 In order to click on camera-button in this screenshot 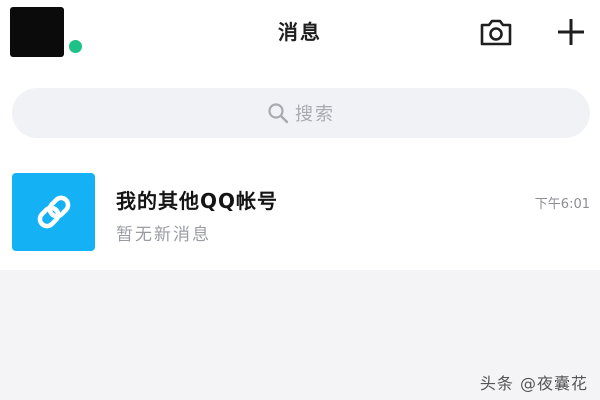, I will do `click(495, 32)`.